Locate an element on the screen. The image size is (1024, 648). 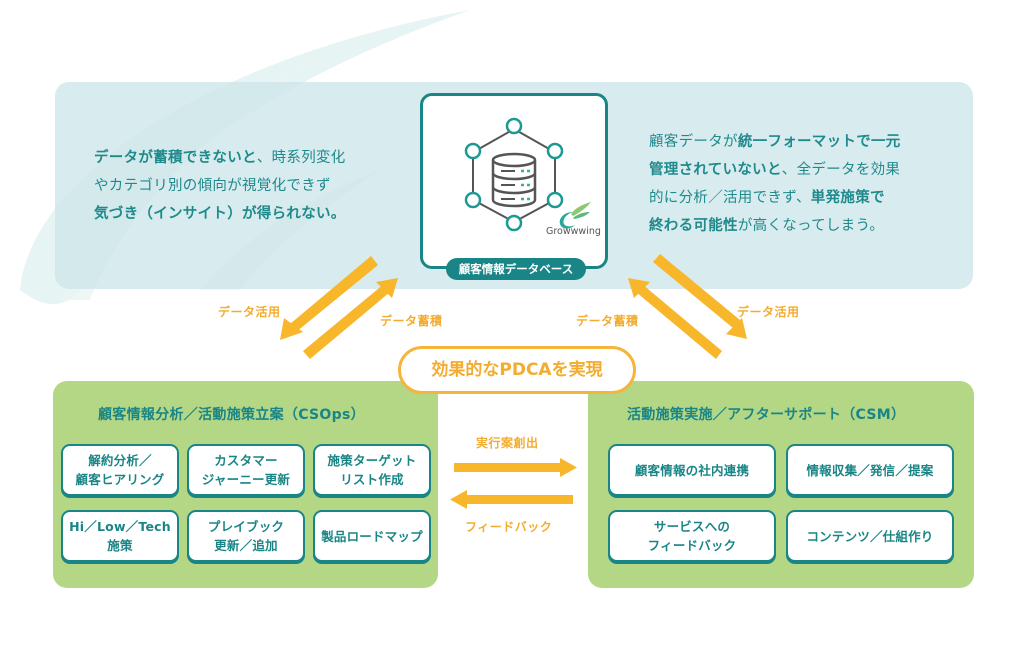
csm-item: コンテンツ／仕組作り is located at coordinates (870, 536).